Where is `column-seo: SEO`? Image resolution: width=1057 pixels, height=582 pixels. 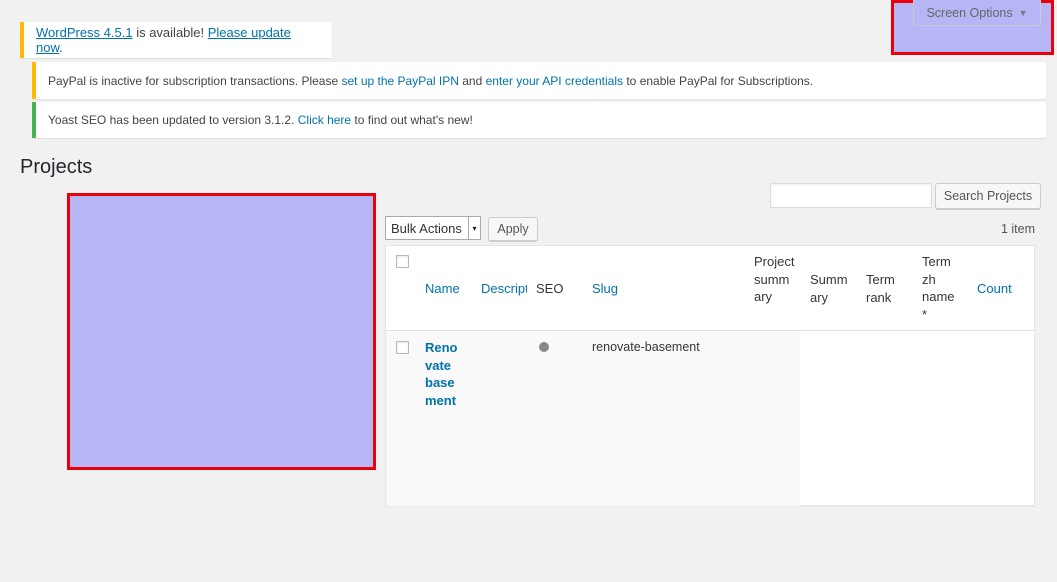 column-seo: SEO is located at coordinates (550, 288).